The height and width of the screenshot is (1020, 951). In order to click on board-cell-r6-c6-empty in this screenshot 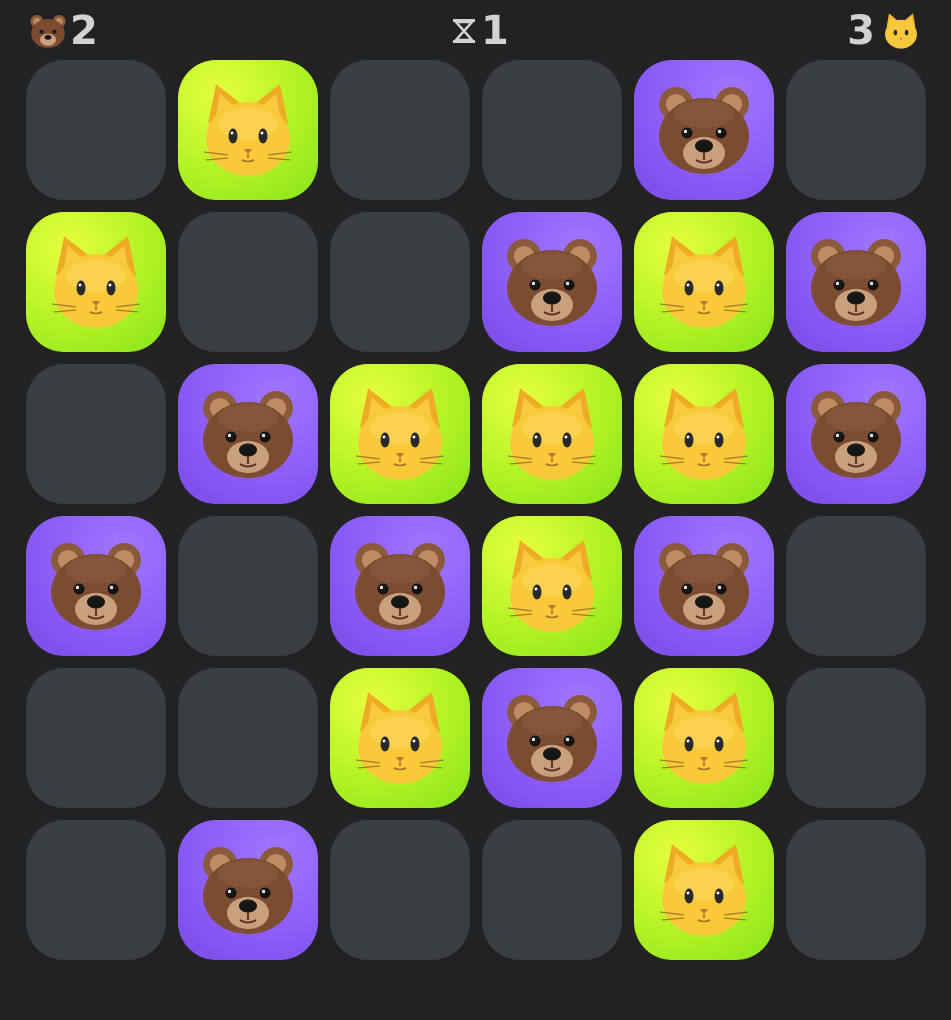, I will do `click(856, 890)`.